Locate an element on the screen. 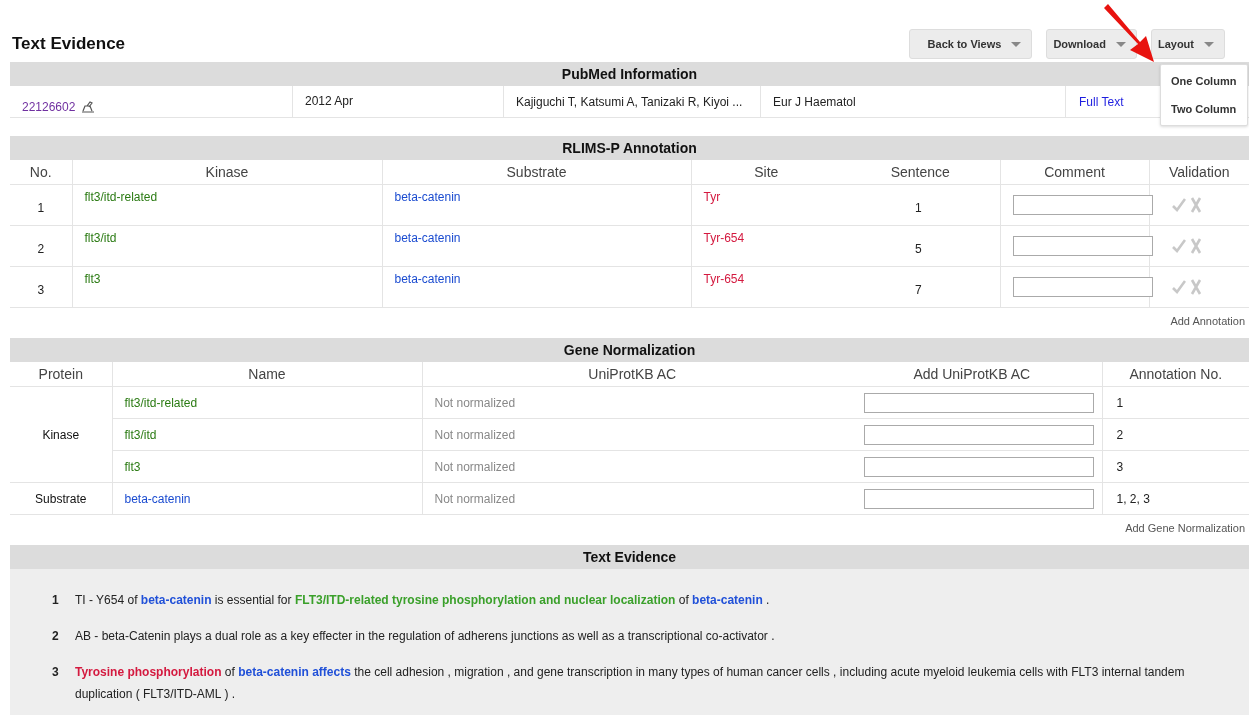 Image resolution: width=1249 pixels, height=715 pixels. table-cell: 7 is located at coordinates (920, 287).